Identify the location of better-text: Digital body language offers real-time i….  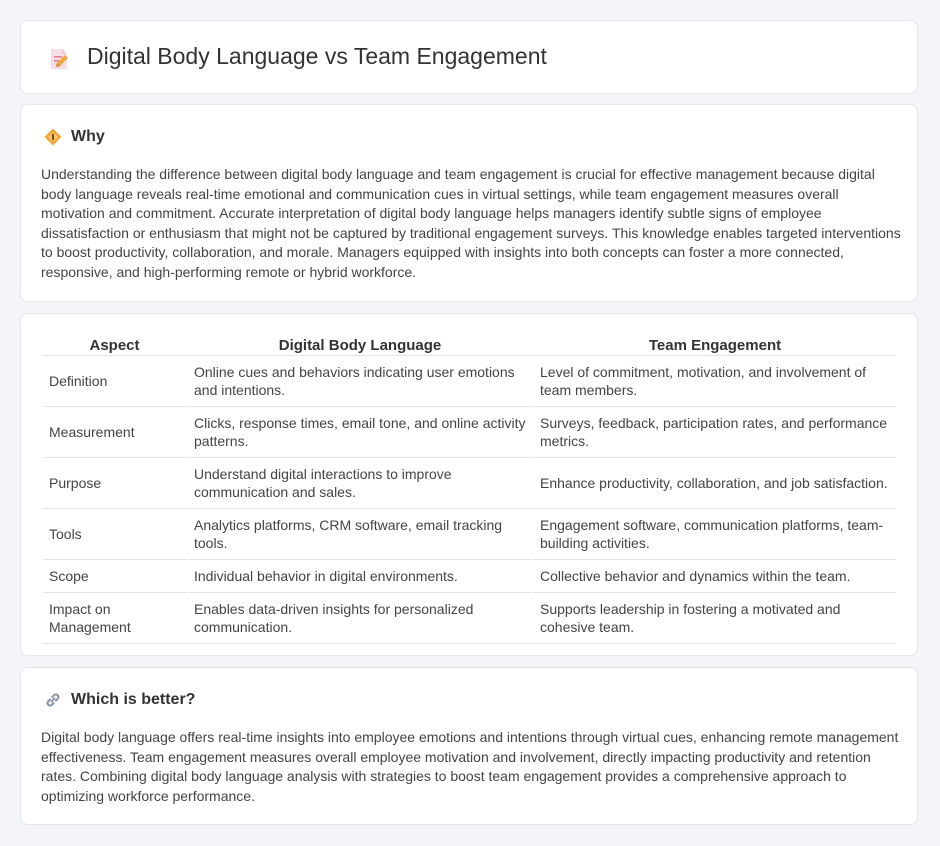
(470, 766).